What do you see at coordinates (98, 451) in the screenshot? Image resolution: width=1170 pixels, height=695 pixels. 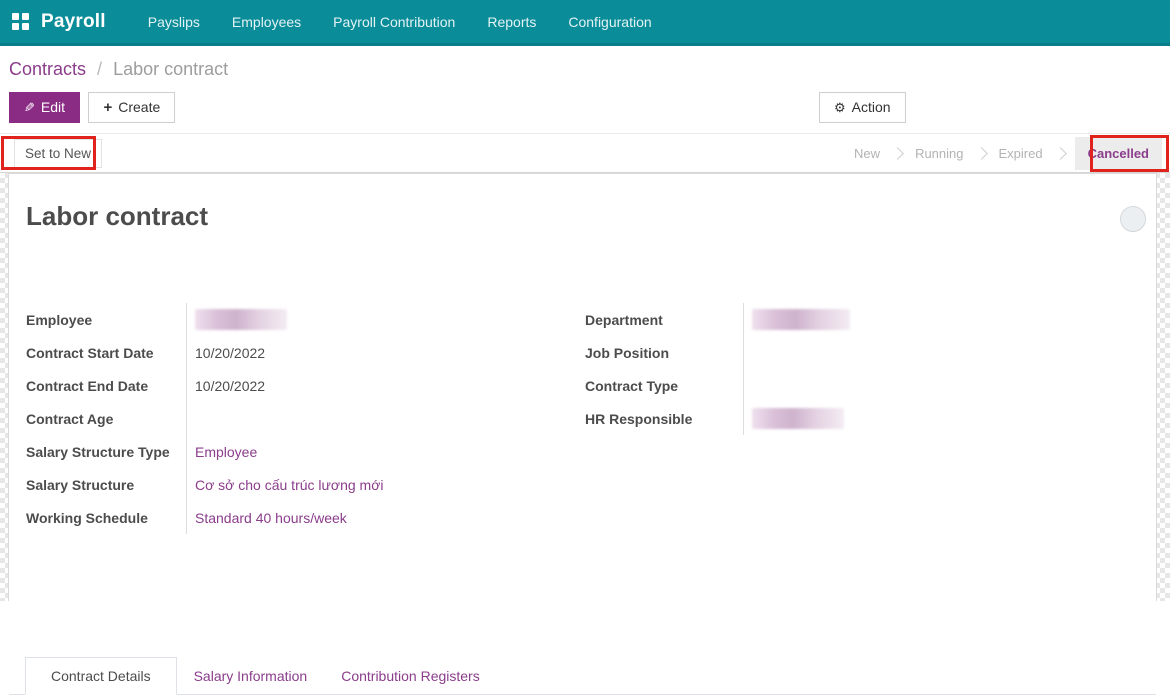 I see `field-label: Salary Structure Type` at bounding box center [98, 451].